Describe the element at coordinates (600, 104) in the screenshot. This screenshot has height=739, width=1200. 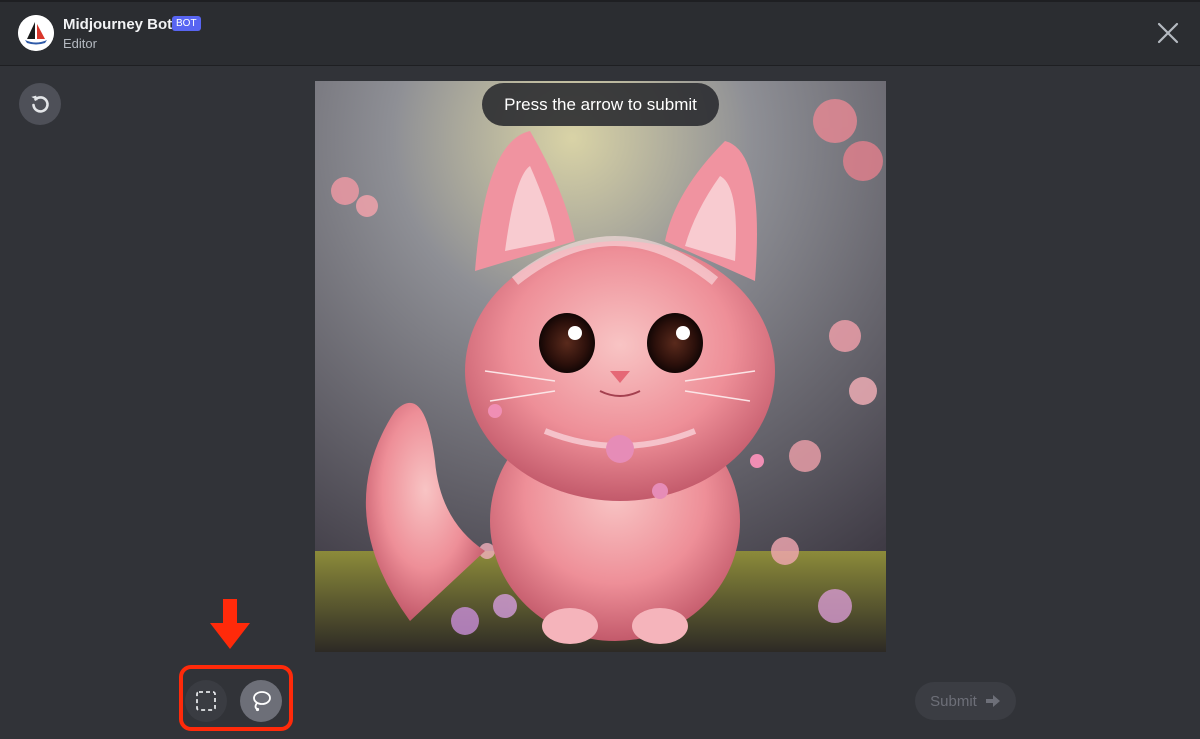
I see `submit-hint-tooltip: Press the arrow to submit` at that location.